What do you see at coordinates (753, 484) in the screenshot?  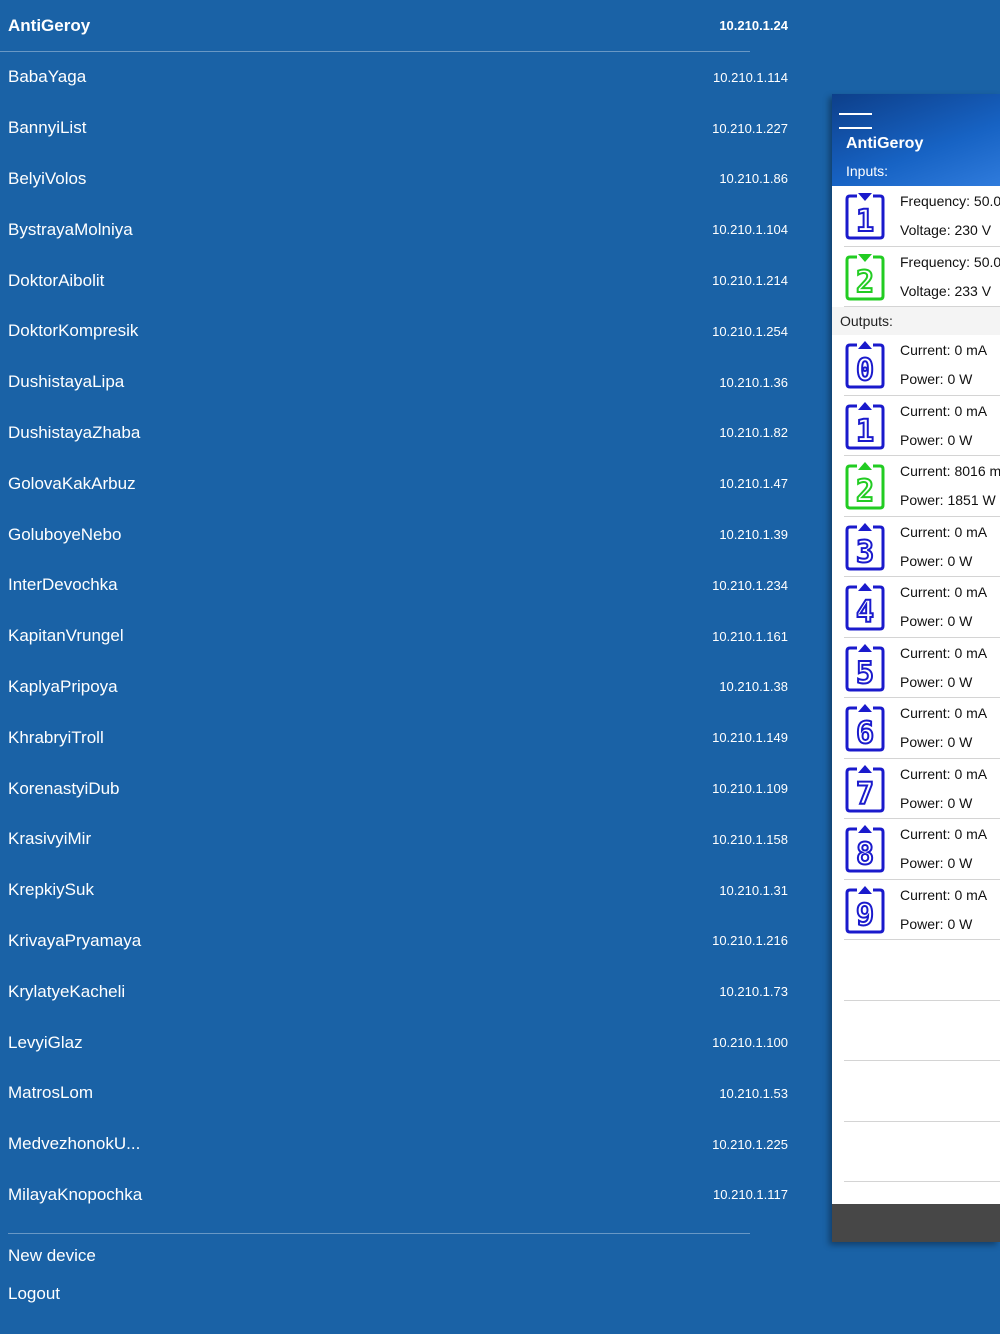 I see `device-ip: 10.210.1.47` at bounding box center [753, 484].